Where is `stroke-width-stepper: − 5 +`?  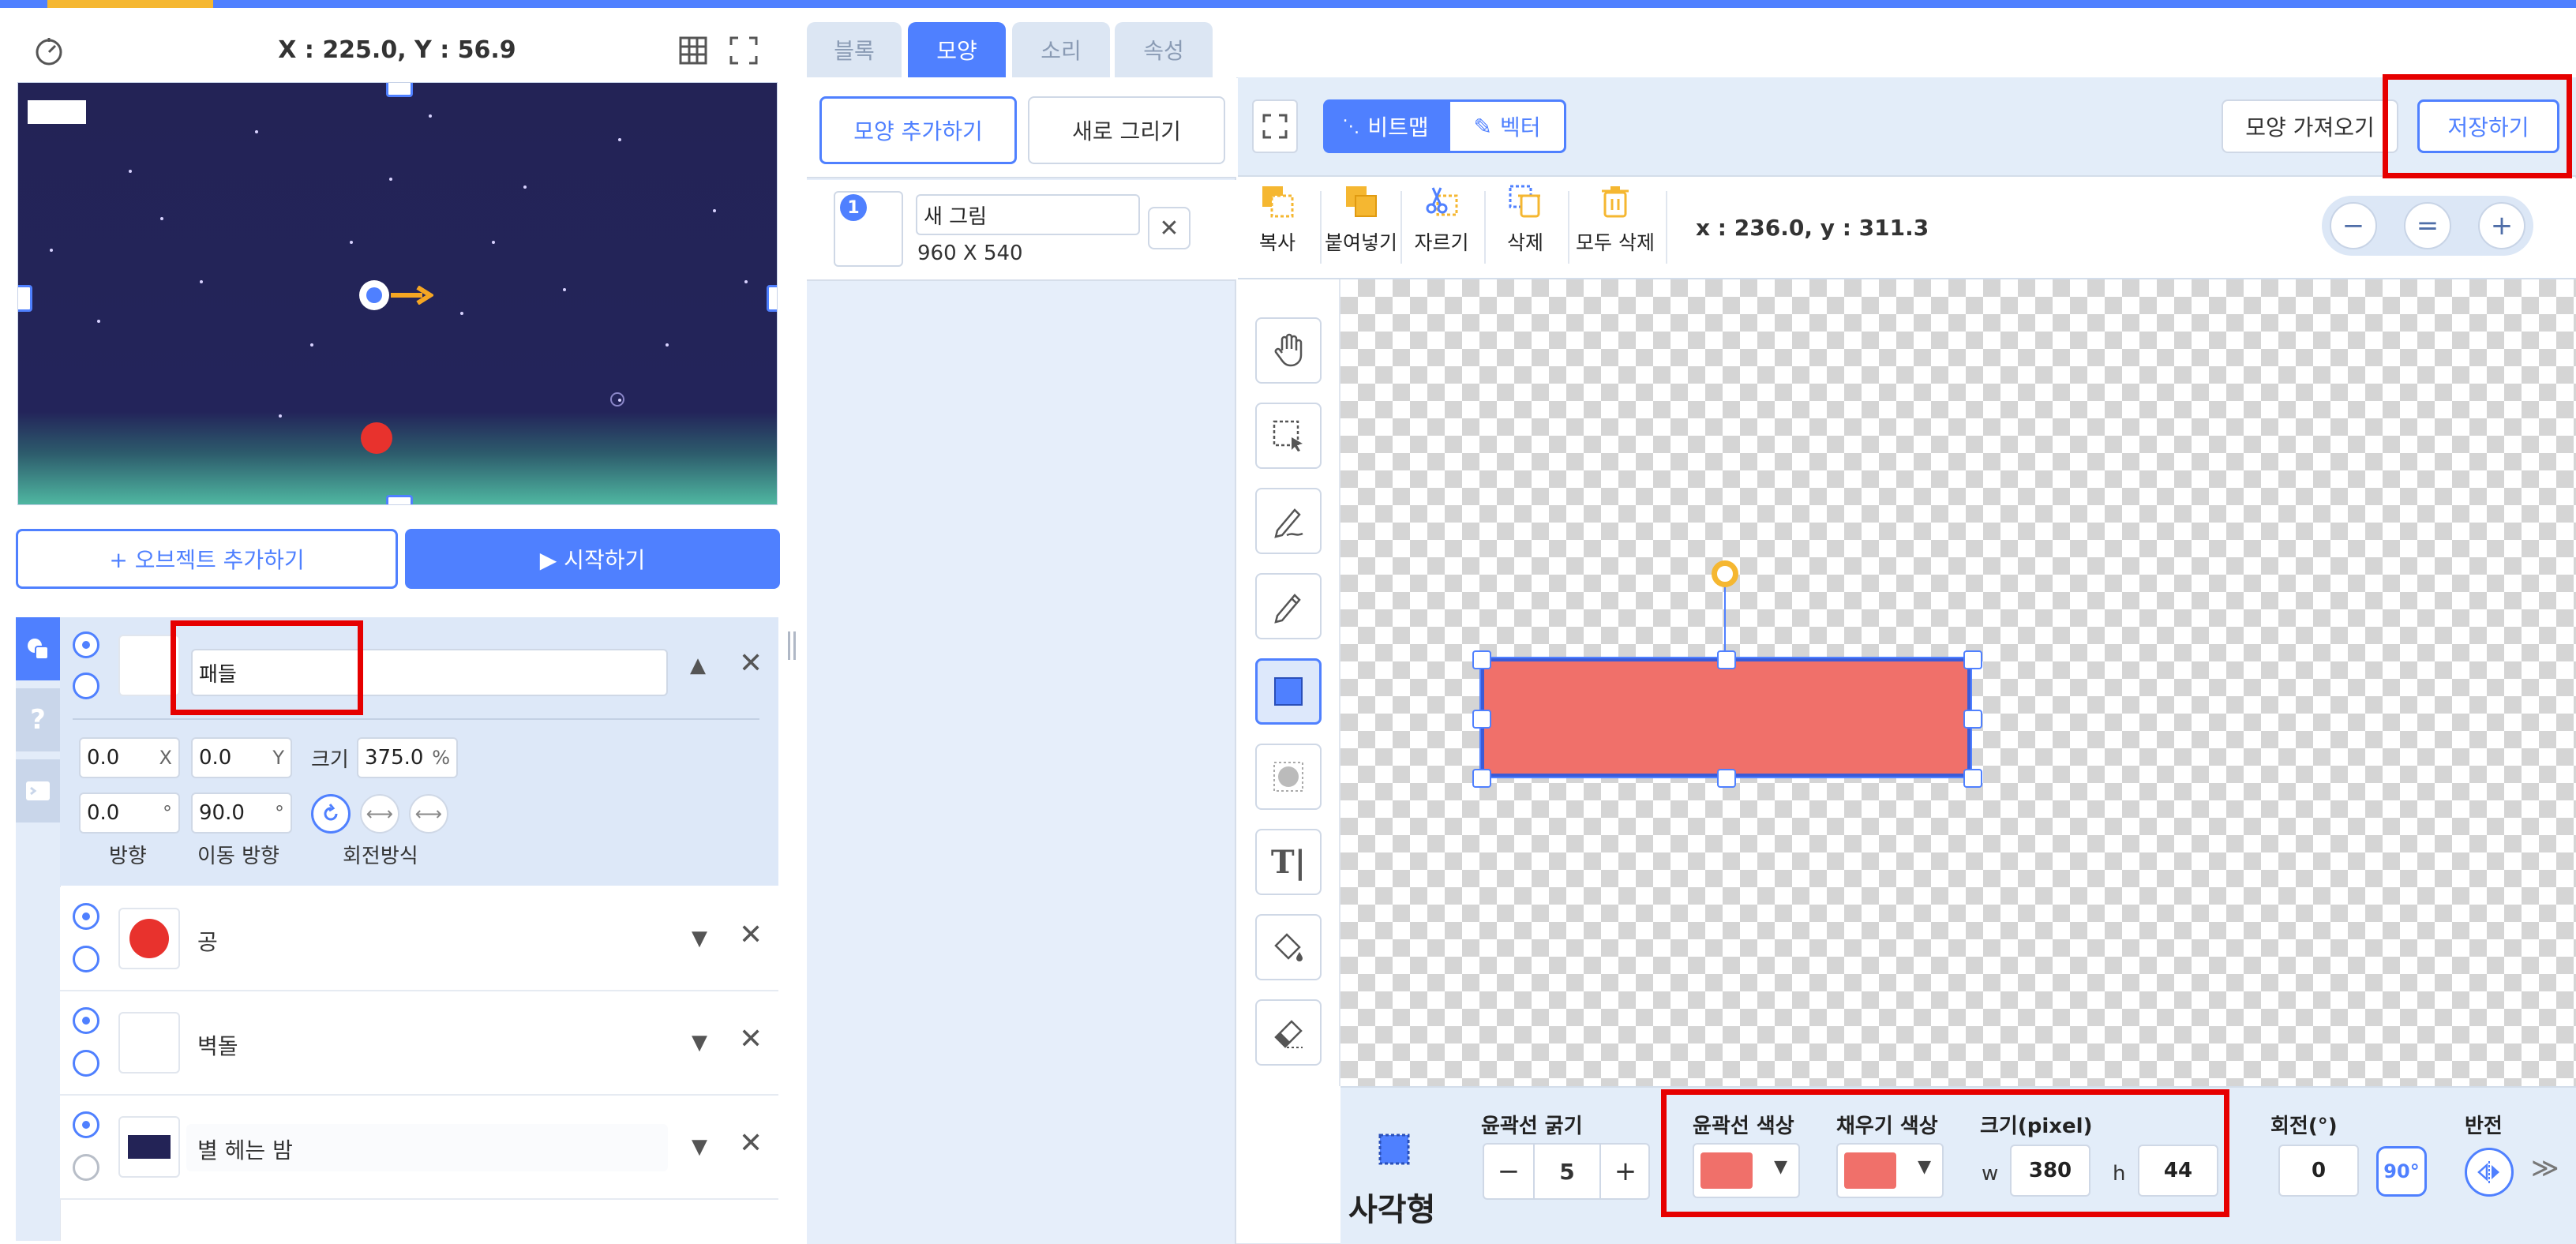 stroke-width-stepper: − 5 + is located at coordinates (1566, 1171).